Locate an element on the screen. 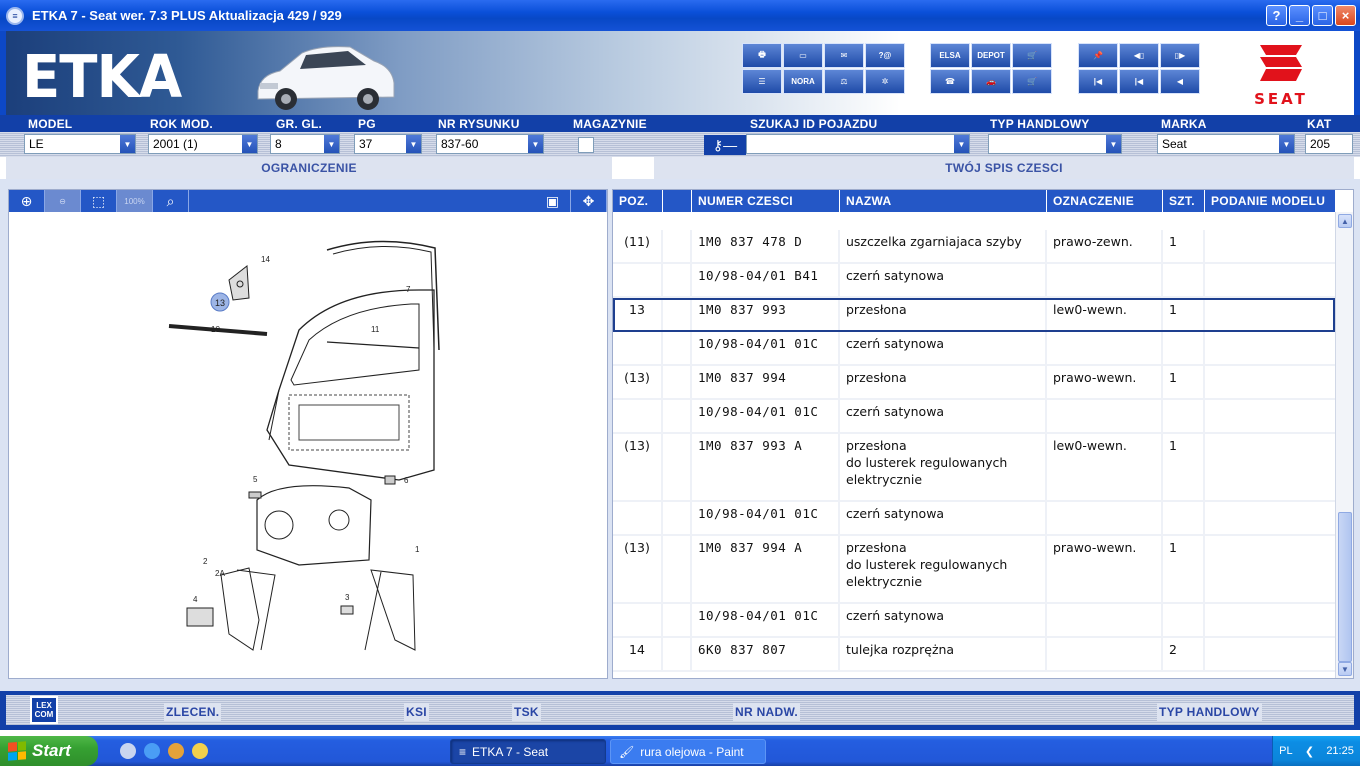 The image size is (1360, 766). print-icon: 🖶 is located at coordinates (762, 55).